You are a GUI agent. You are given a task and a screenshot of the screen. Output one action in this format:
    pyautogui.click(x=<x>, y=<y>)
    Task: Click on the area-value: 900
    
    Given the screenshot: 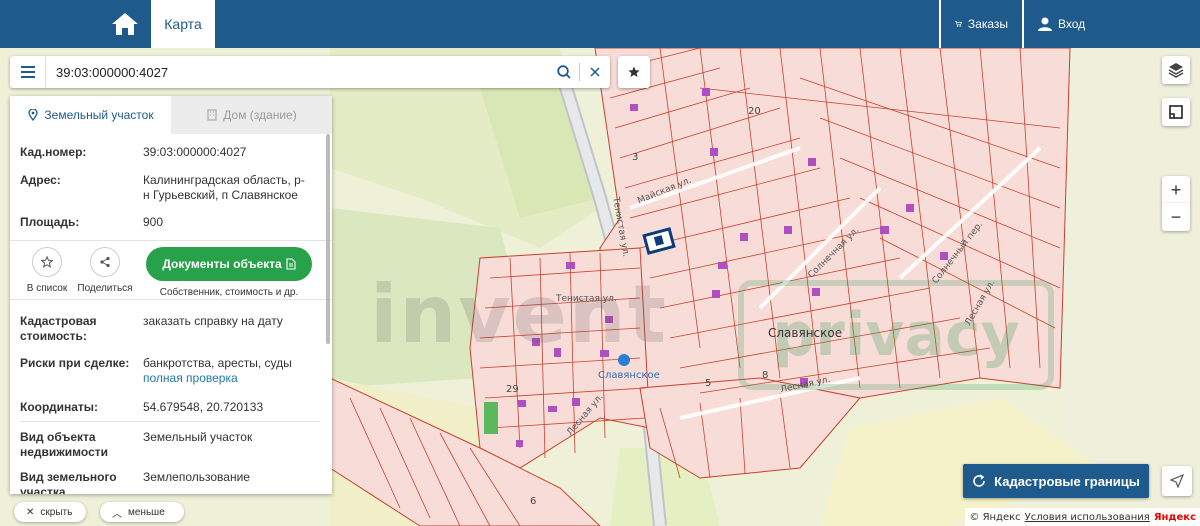 What is the action you would take?
    pyautogui.click(x=153, y=222)
    